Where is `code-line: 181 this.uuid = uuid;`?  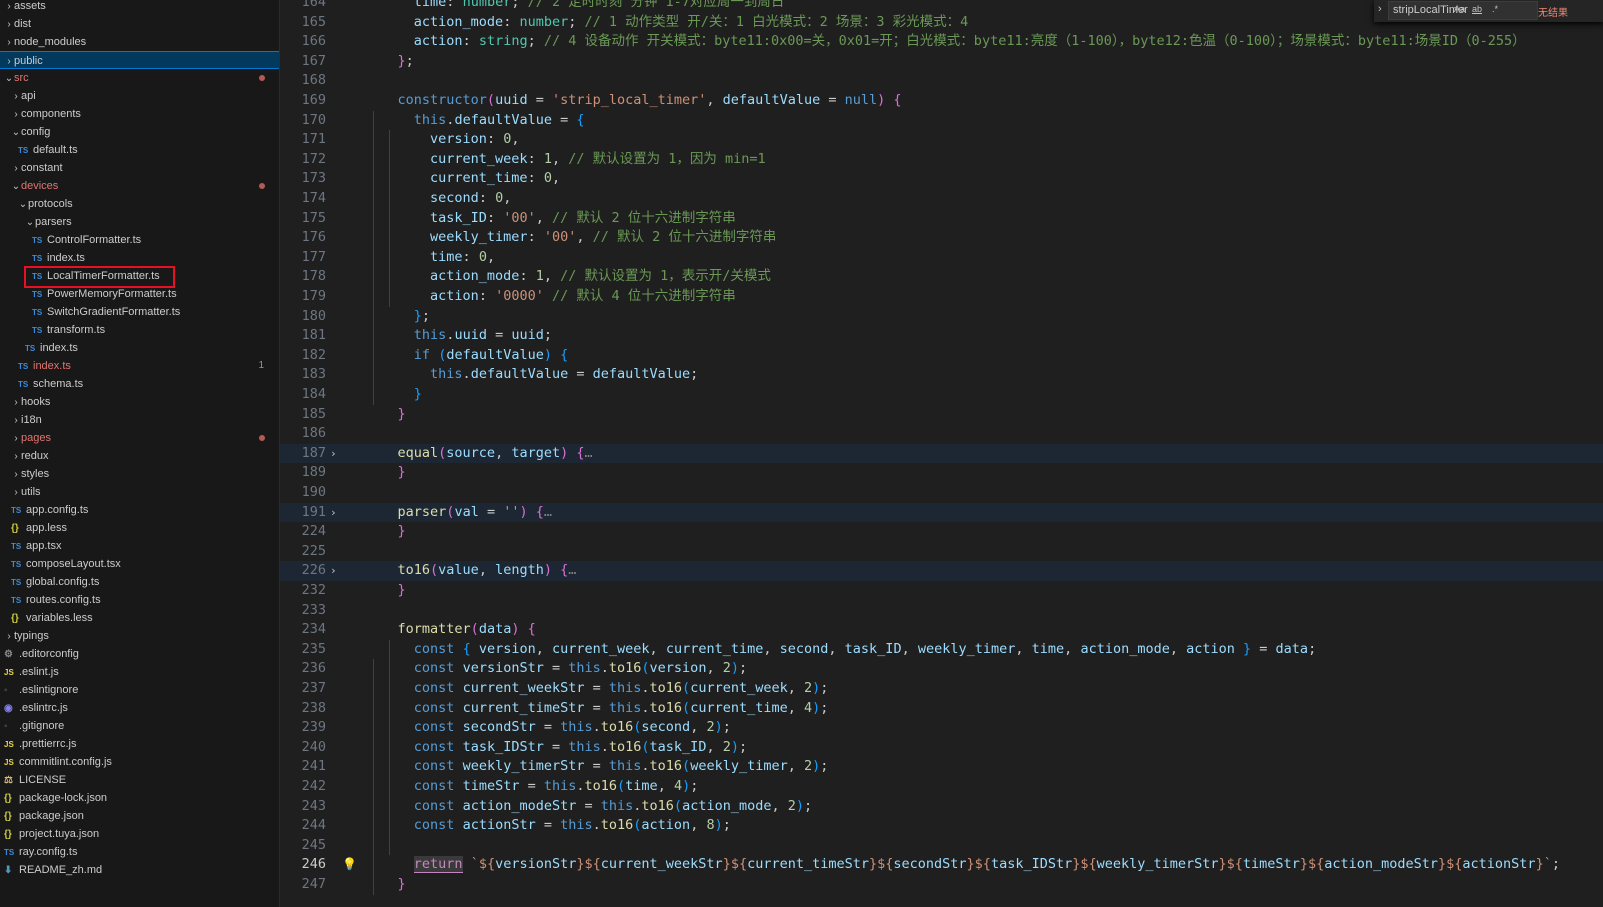 code-line: 181 this.uuid = uuid; is located at coordinates (941, 336).